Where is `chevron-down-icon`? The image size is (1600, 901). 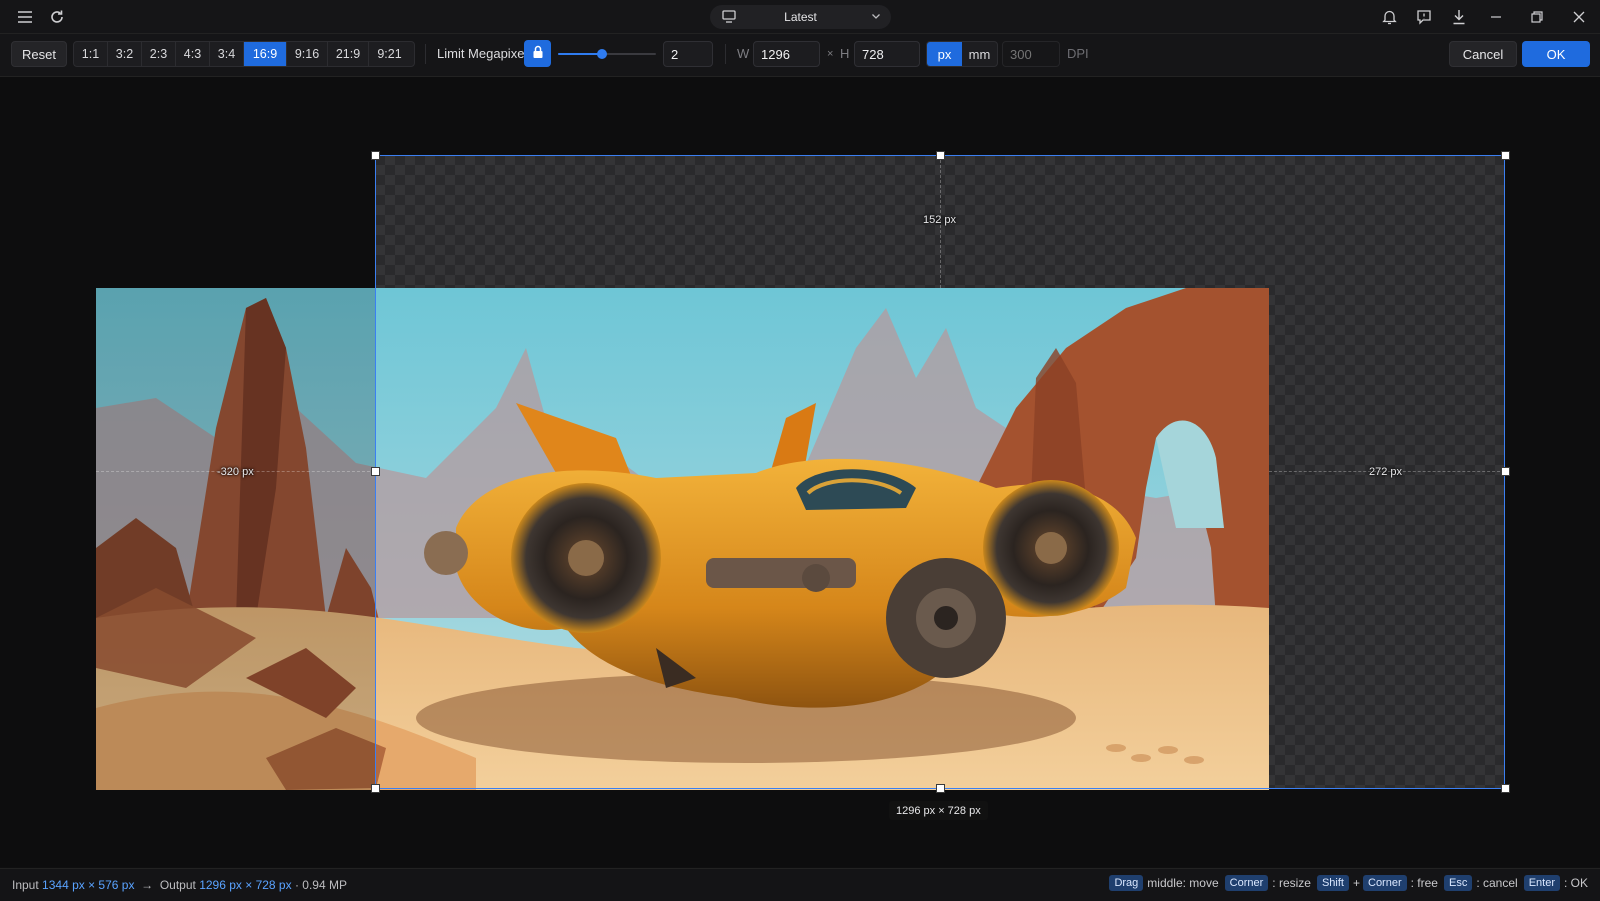 chevron-down-icon is located at coordinates (876, 17).